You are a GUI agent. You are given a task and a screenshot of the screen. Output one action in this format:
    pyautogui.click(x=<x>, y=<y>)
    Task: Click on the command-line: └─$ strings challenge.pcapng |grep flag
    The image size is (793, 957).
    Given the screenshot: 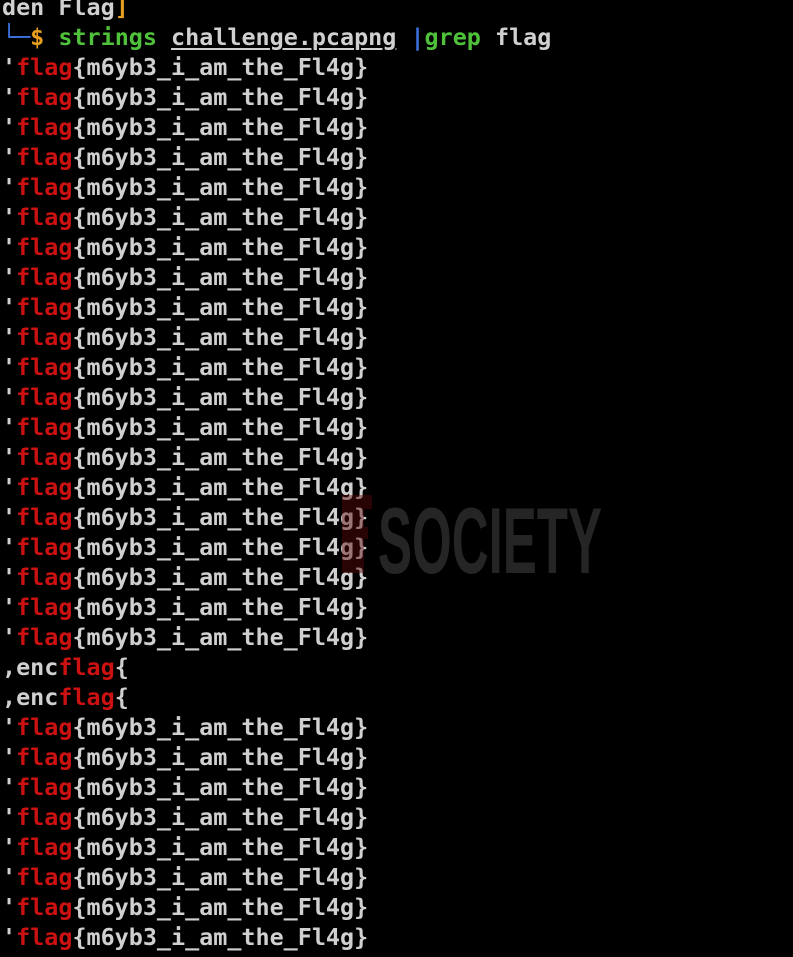 What is the action you would take?
    pyautogui.click(x=276, y=37)
    